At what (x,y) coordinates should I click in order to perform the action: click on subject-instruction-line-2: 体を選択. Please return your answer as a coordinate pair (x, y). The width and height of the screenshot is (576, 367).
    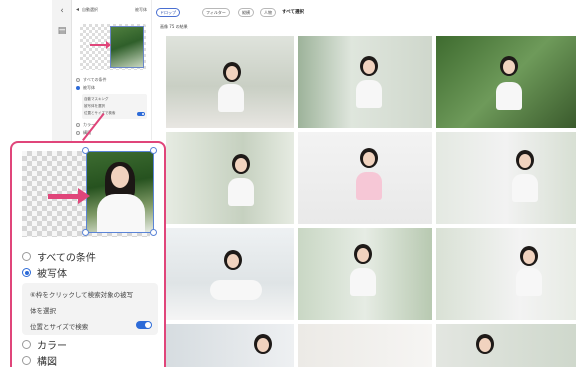
    Looking at the image, I should click on (43, 311).